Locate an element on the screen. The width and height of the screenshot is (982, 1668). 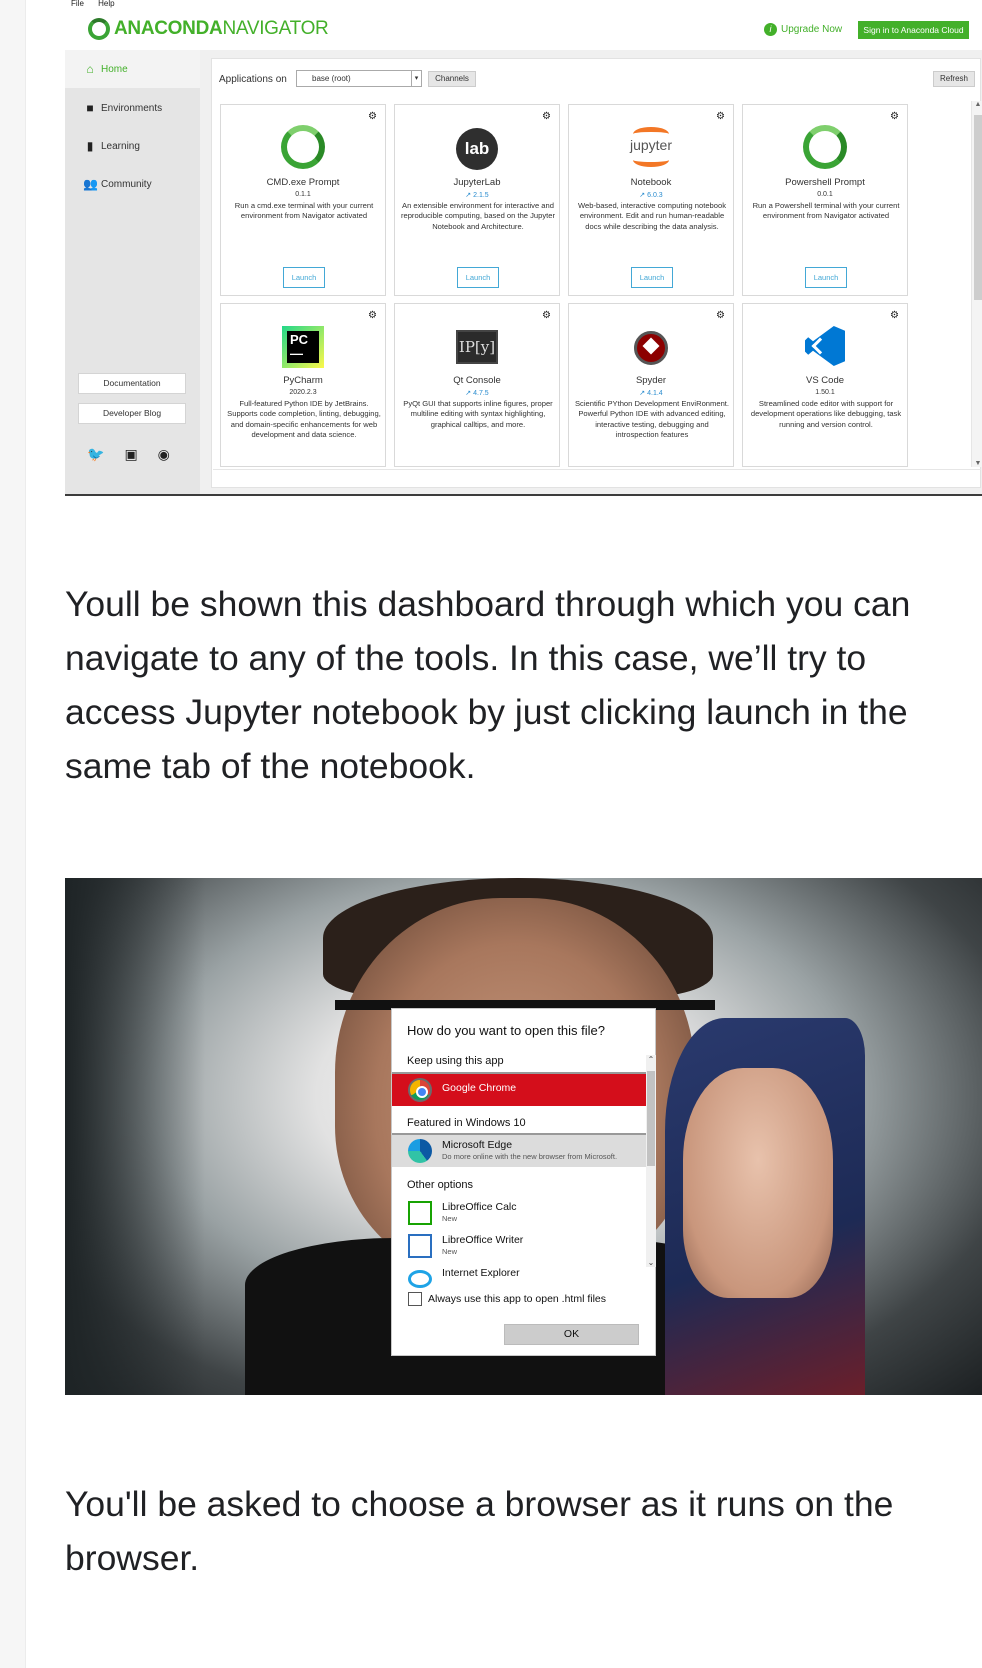
always-use-checkbox is located at coordinates (415, 1299).